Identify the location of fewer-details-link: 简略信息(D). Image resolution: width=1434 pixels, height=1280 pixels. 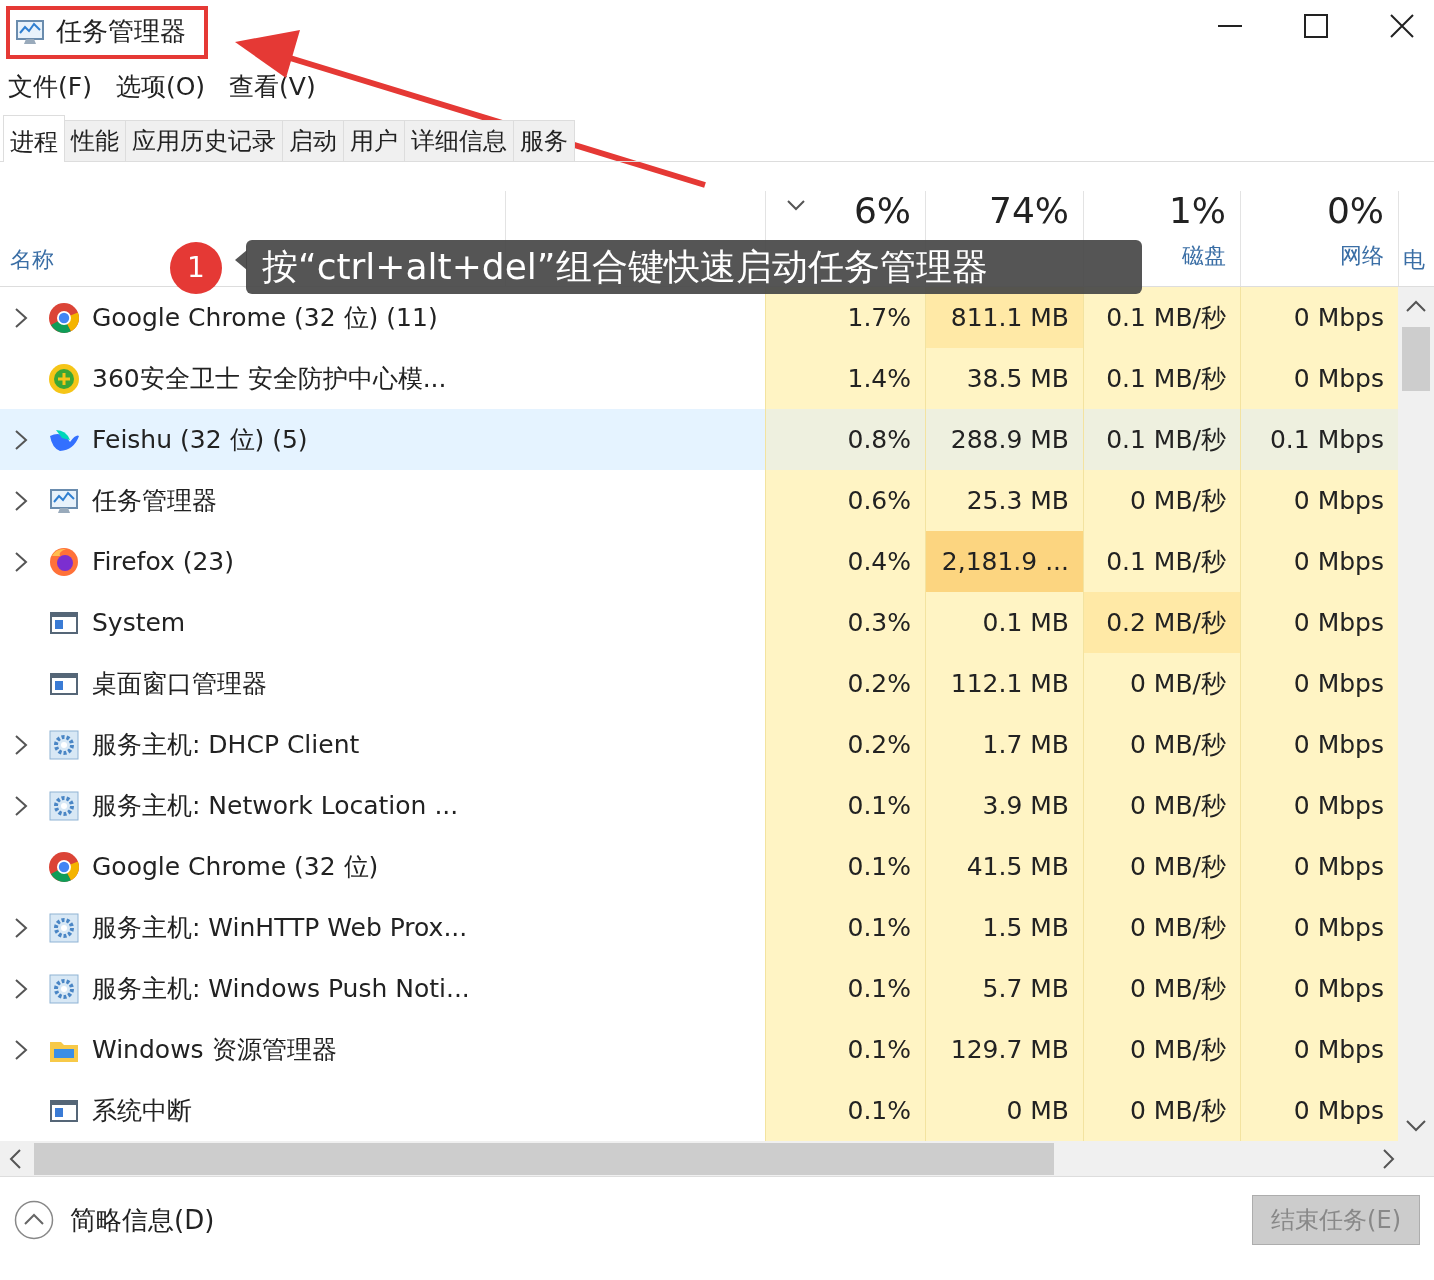
(142, 1220).